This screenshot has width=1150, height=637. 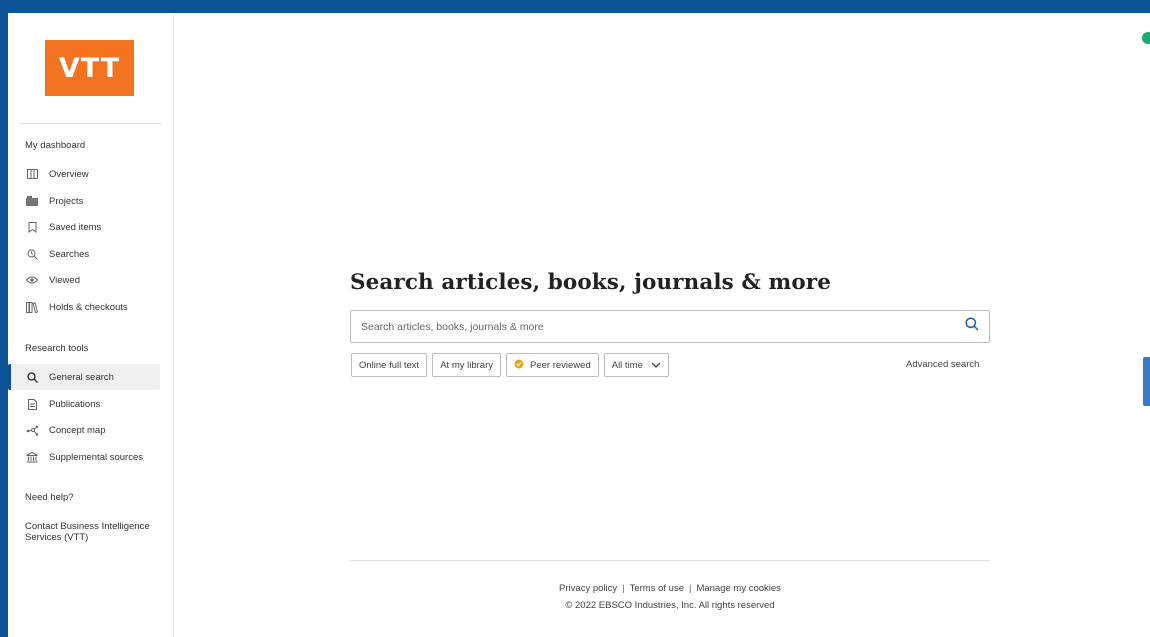 I want to click on sidebar-item-label: Searches, so click(x=69, y=254).